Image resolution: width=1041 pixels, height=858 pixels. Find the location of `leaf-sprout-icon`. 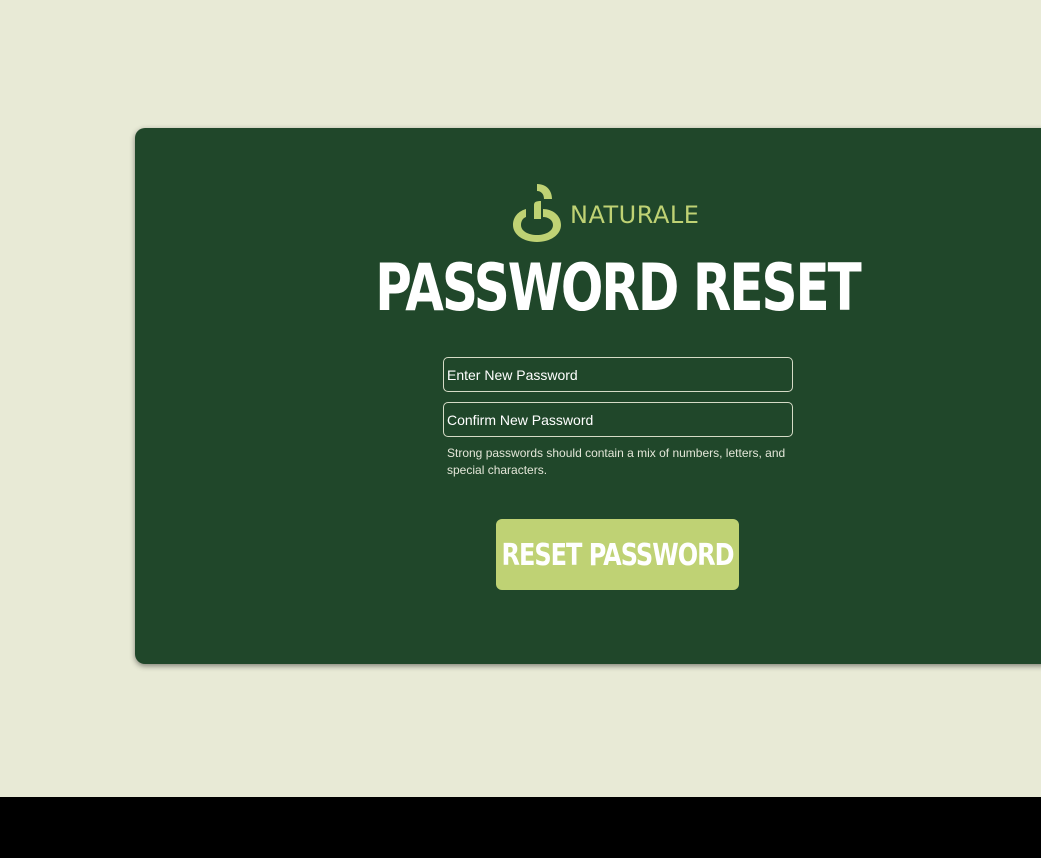

leaf-sprout-icon is located at coordinates (537, 213).